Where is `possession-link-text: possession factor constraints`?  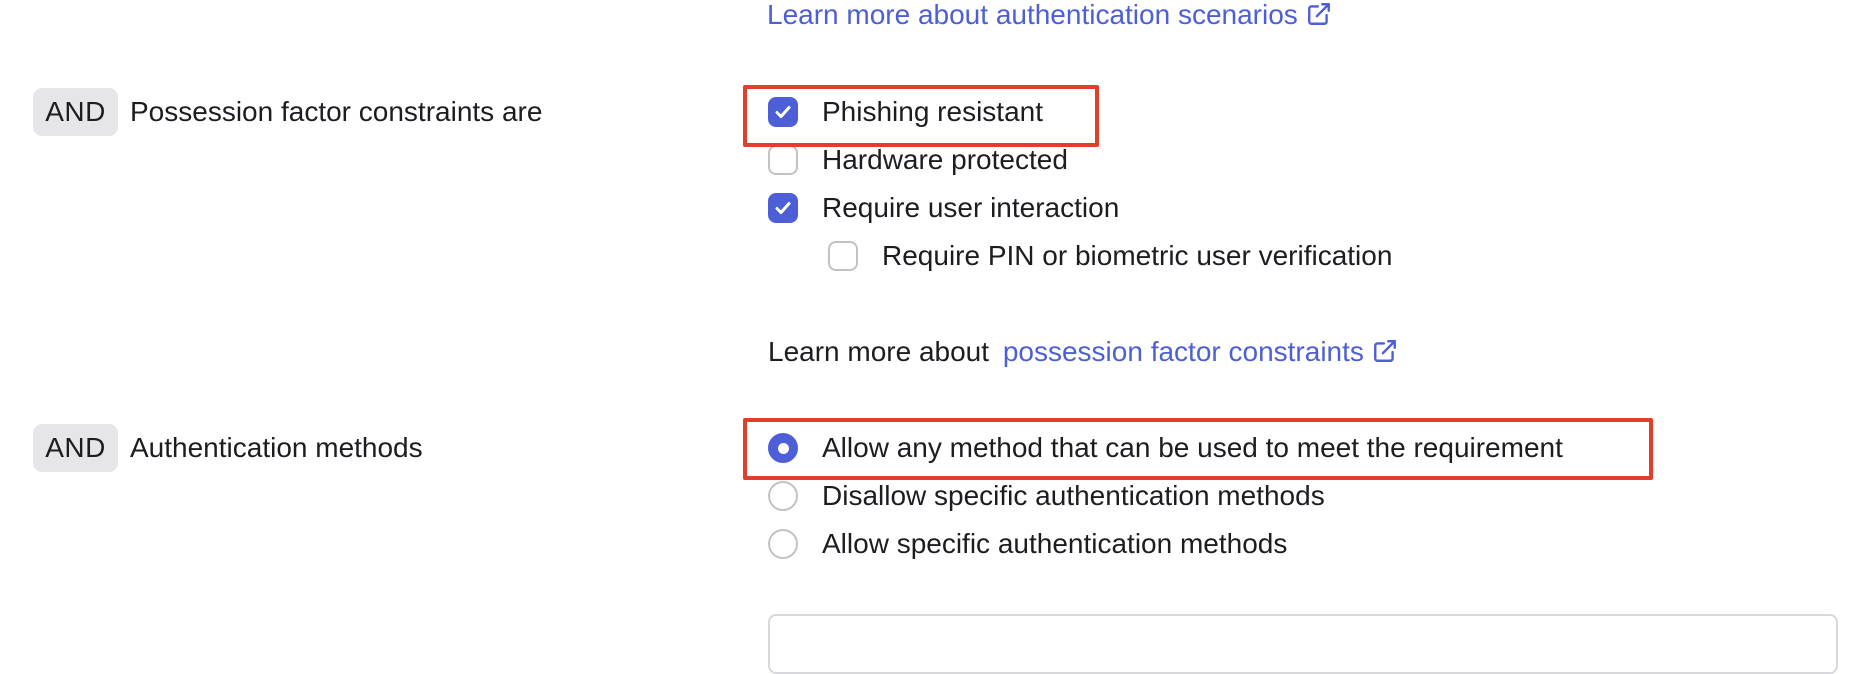 possession-link-text: possession factor constraints is located at coordinates (1183, 351).